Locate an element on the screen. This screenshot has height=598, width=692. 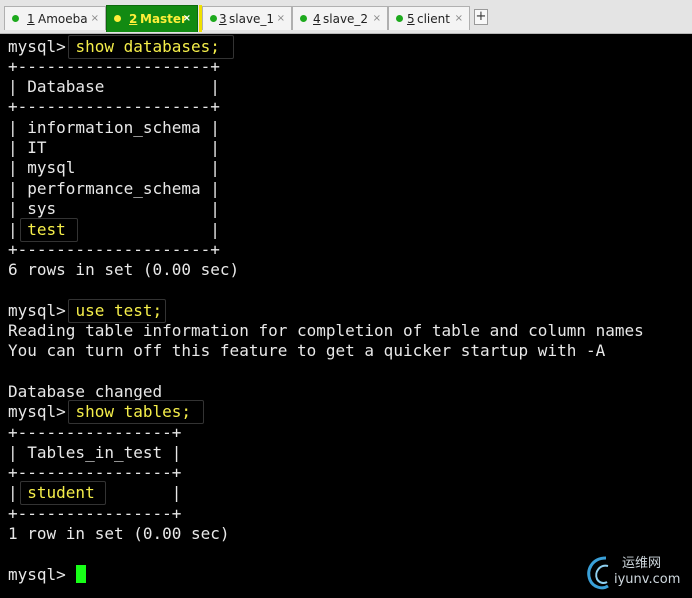
watermark-logo: 运维网 iyunv.com is located at coordinates (634, 572).